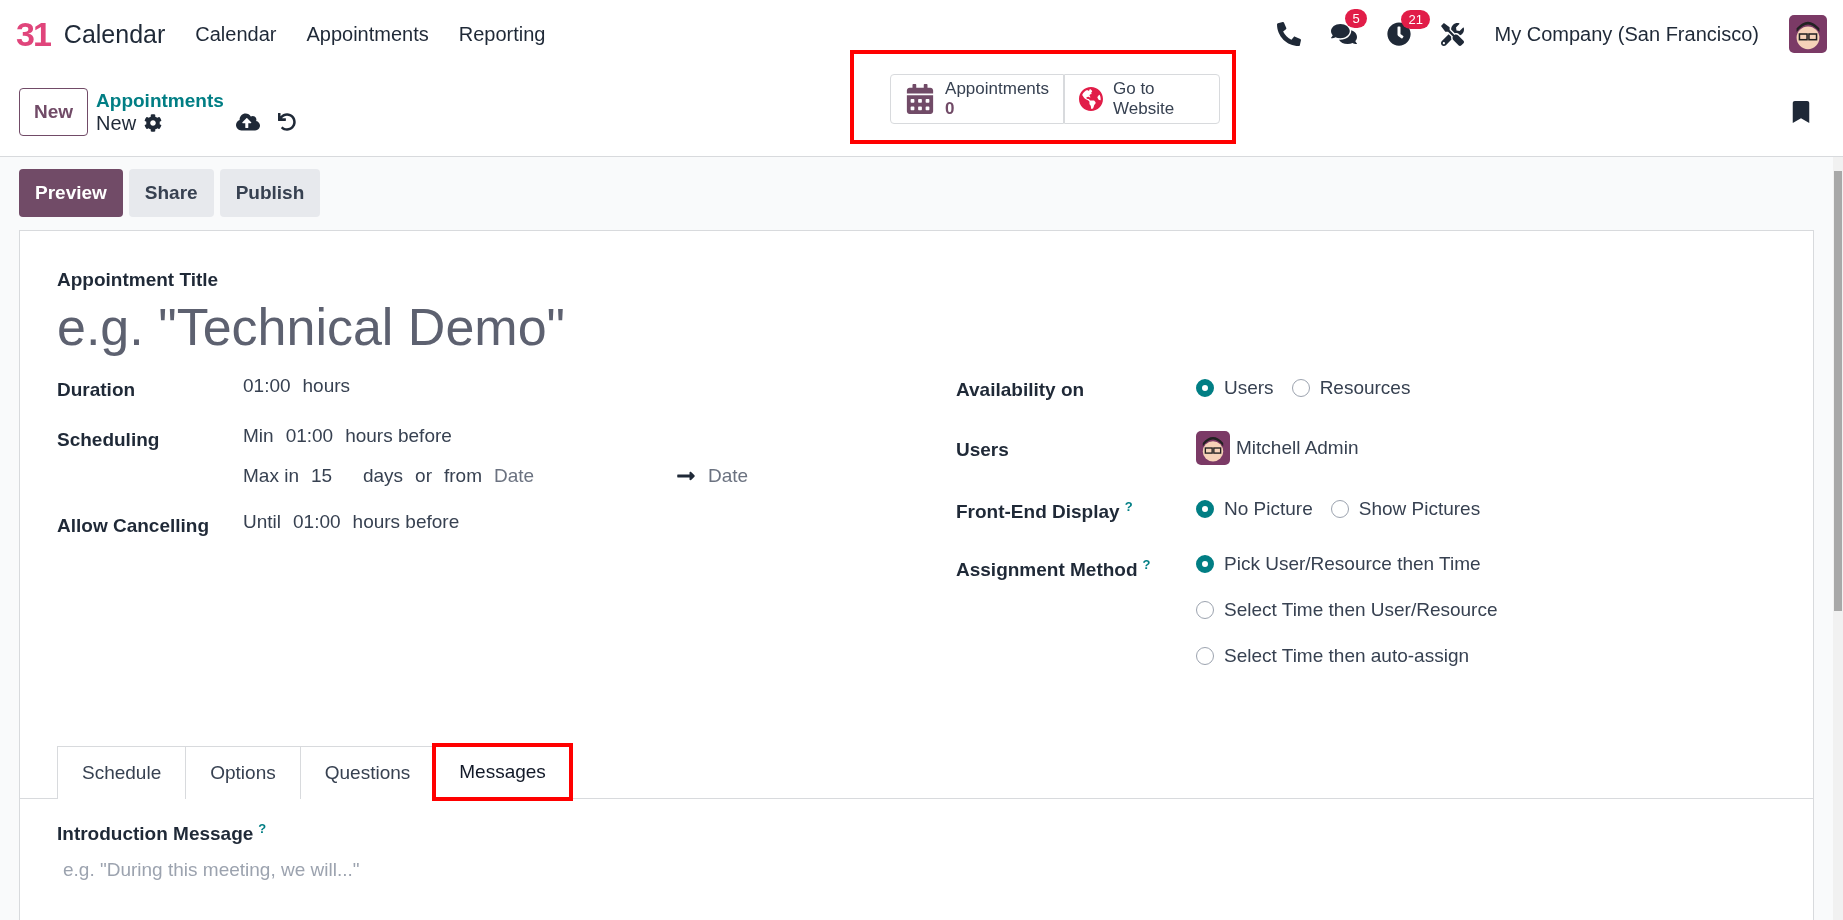 Image resolution: width=1843 pixels, height=920 pixels. Describe the element at coordinates (271, 476) in the screenshot. I see `field-text: Max in` at that location.